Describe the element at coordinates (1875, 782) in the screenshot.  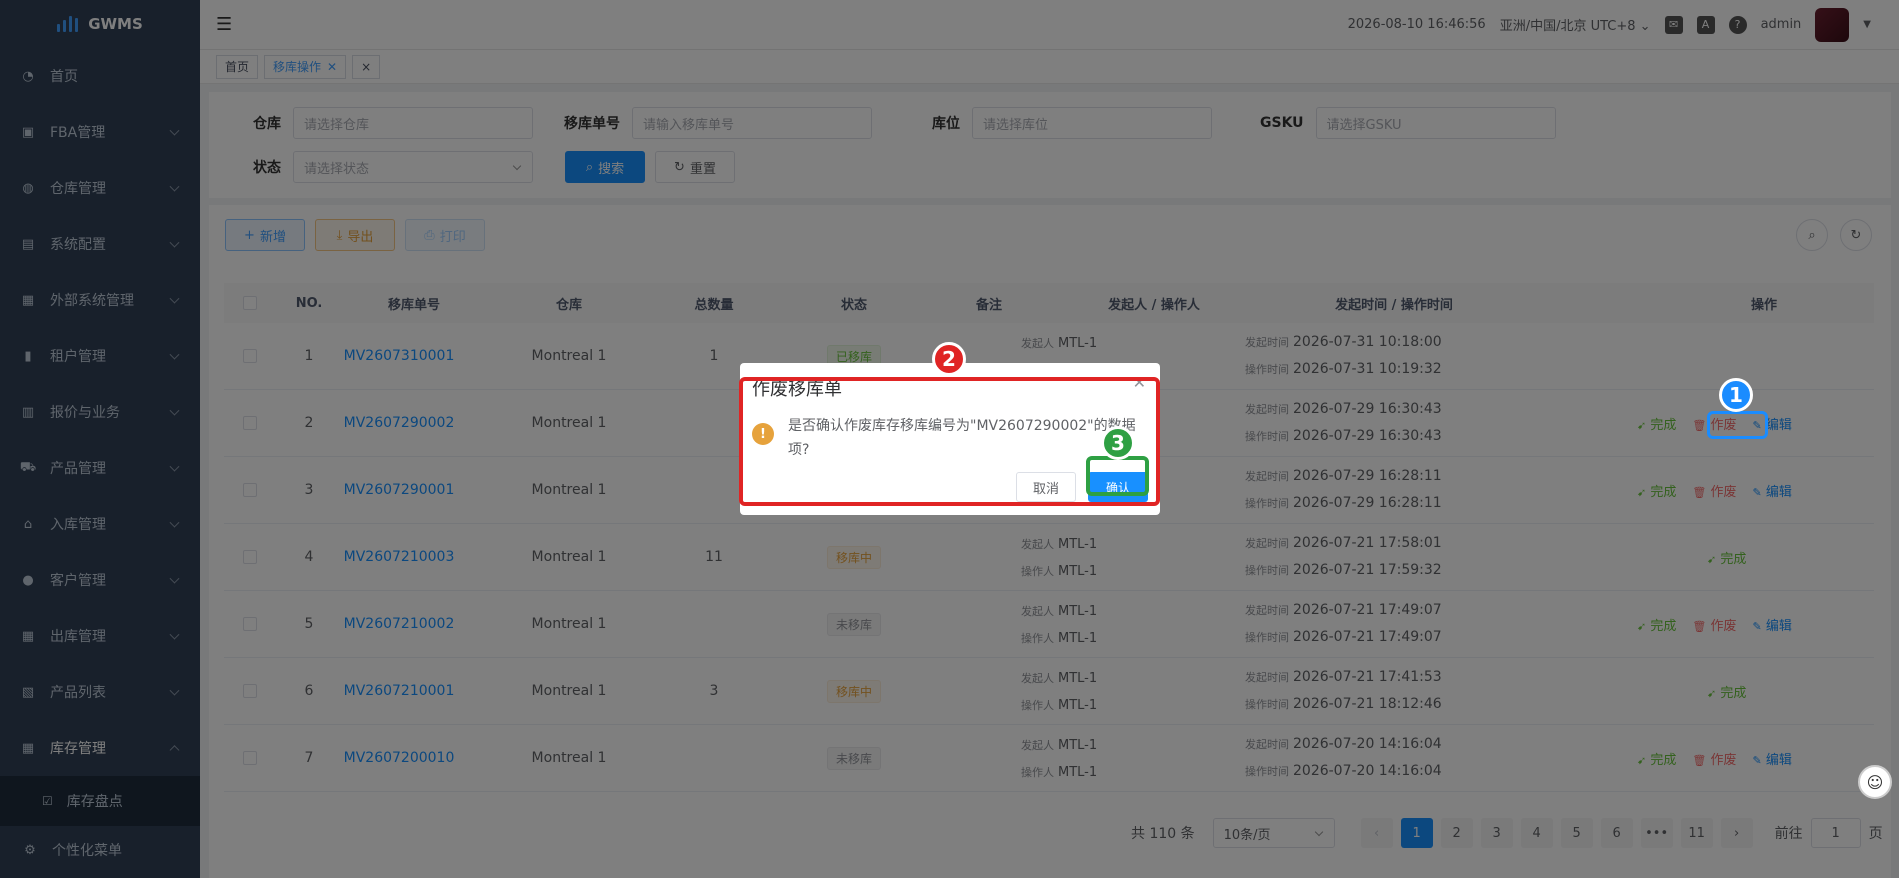
I see `assistant-avatar-icon: ☺` at that location.